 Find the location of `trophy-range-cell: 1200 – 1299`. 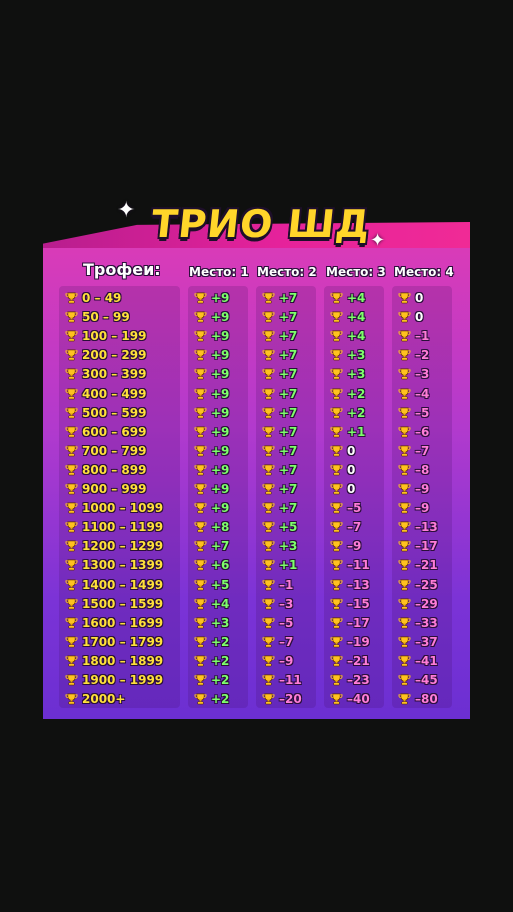

trophy-range-cell: 1200 – 1299 is located at coordinates (114, 546).